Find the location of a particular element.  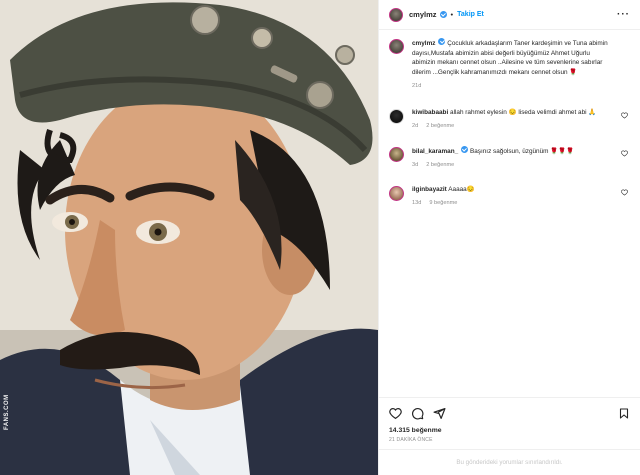

caption-time: 21d is located at coordinates (416, 86).